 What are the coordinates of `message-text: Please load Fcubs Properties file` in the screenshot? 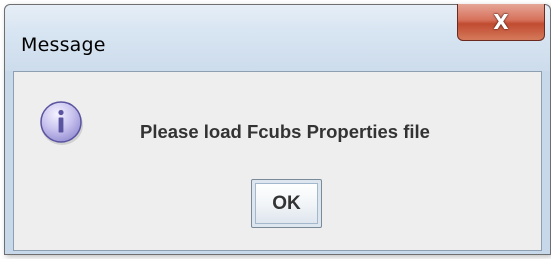 It's located at (285, 131).